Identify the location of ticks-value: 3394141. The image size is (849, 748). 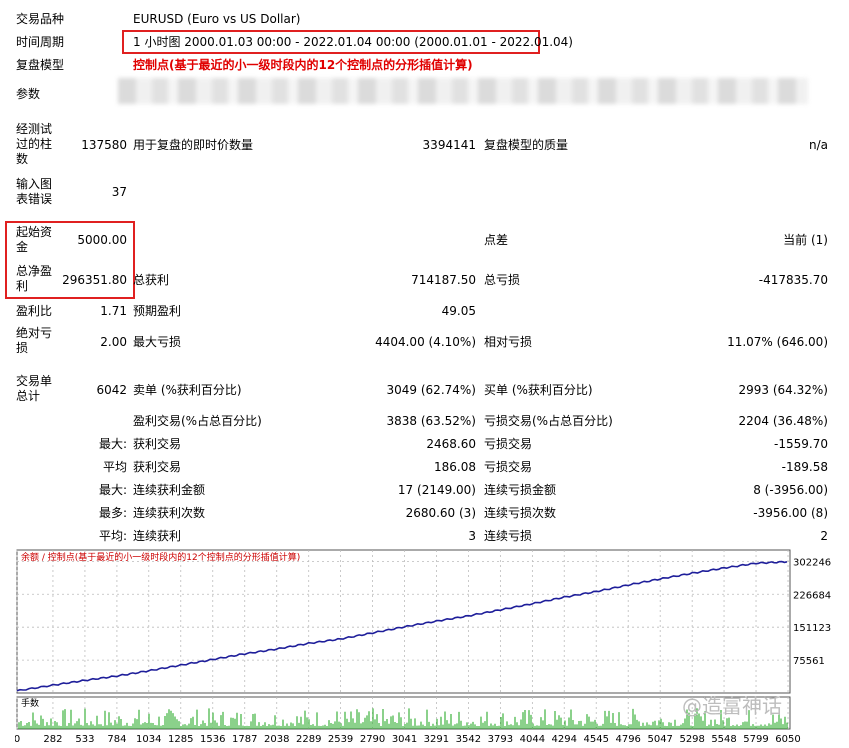
(449, 145).